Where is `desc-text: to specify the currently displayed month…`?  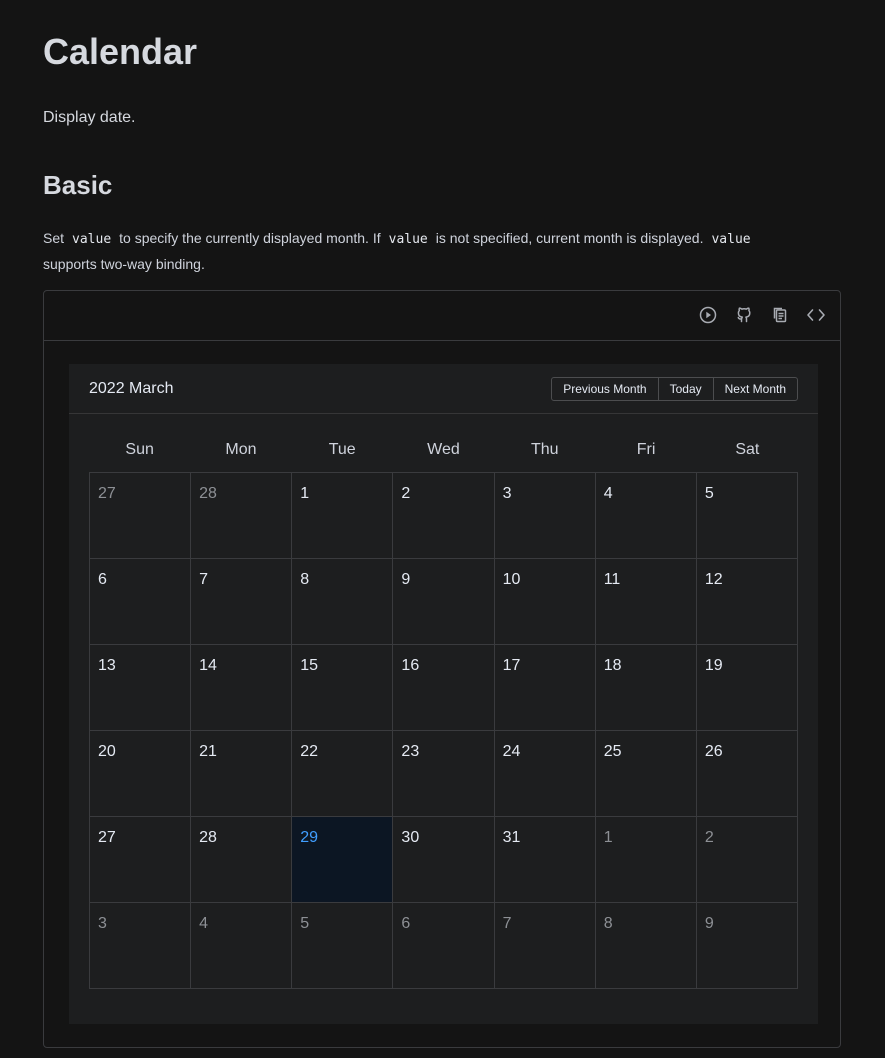
desc-text: to specify the currently displayed month… is located at coordinates (250, 238).